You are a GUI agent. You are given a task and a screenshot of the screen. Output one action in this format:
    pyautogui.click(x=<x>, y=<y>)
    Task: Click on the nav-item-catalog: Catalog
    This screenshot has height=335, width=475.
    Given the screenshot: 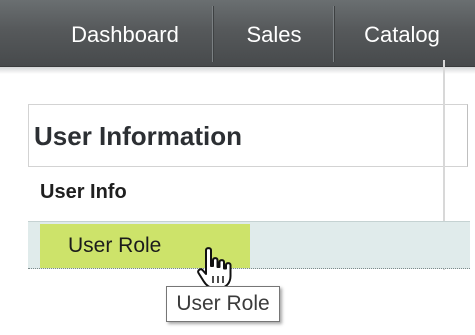 What is the action you would take?
    pyautogui.click(x=402, y=33)
    